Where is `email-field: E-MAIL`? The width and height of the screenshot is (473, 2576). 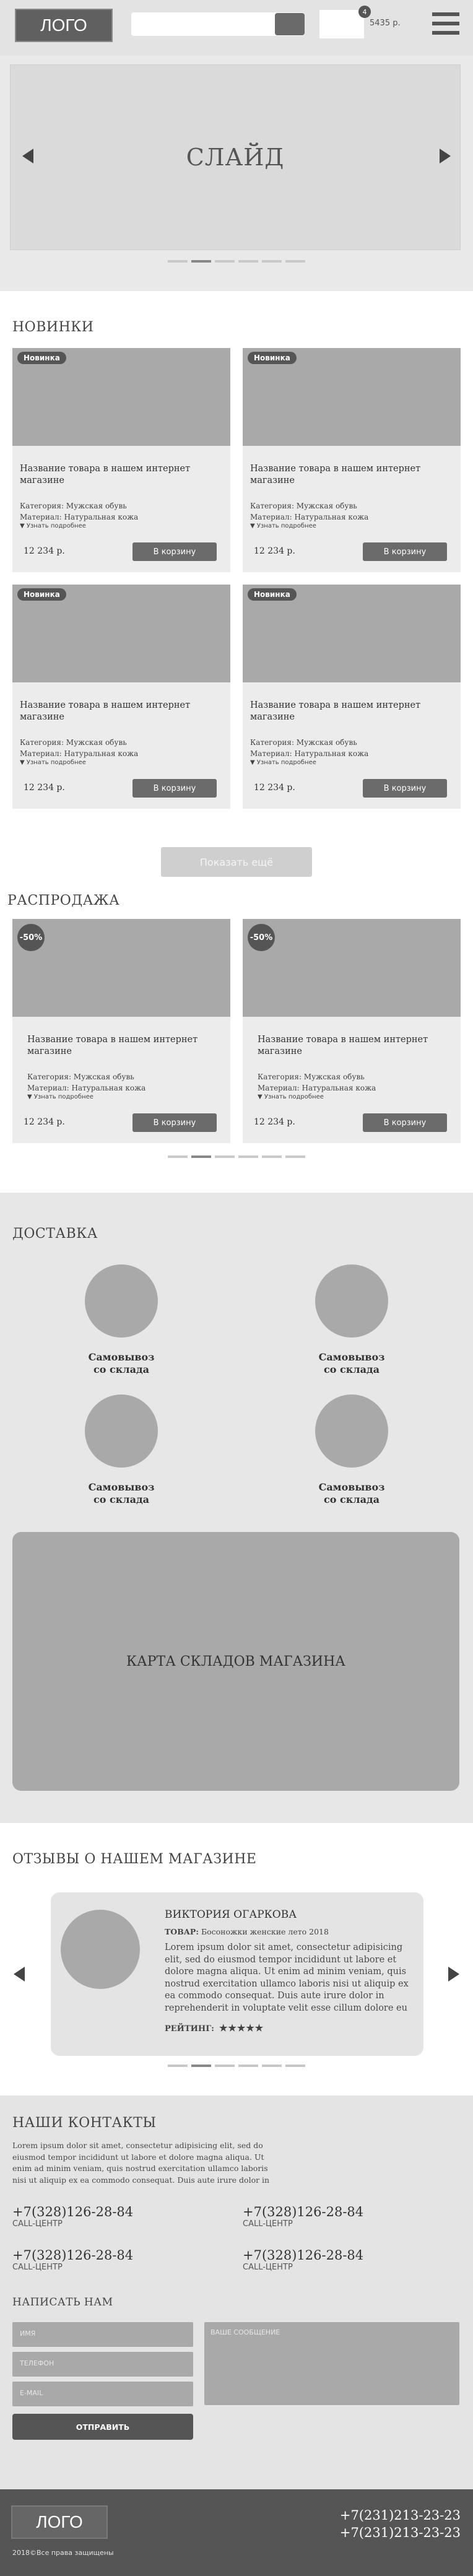 email-field: E-MAIL is located at coordinates (103, 2394).